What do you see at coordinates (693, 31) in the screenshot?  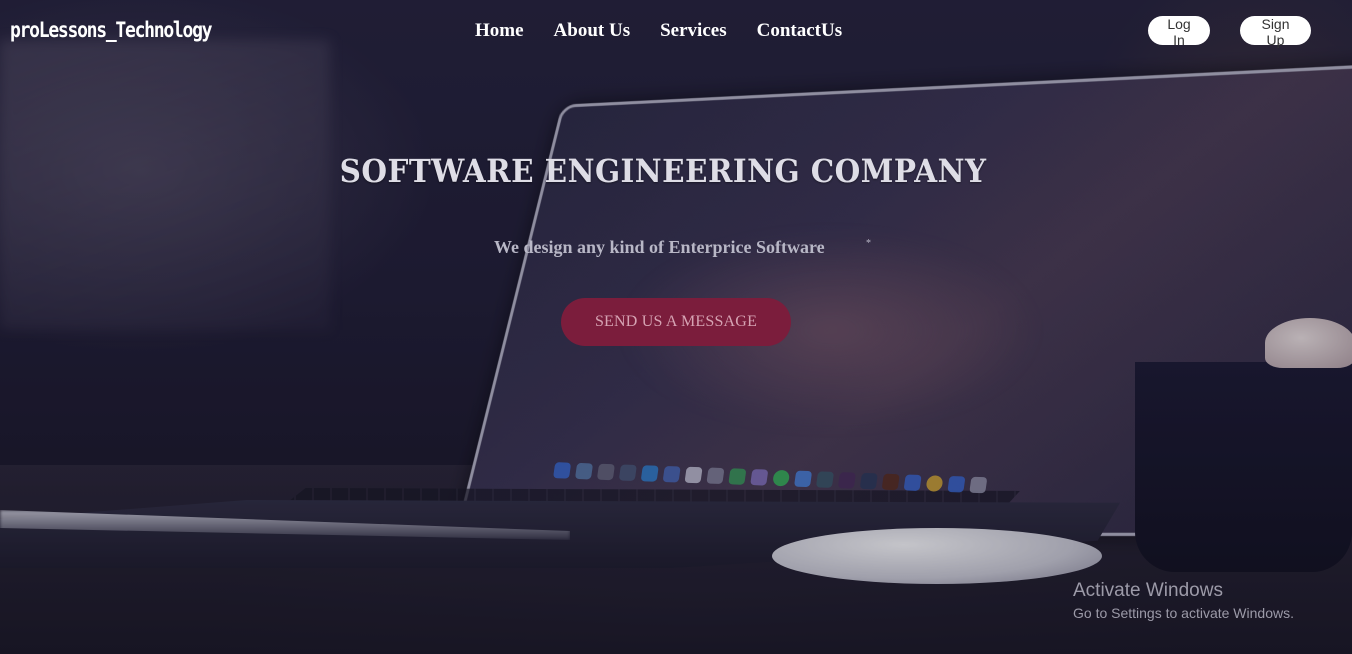 I see `nav-services: Services` at bounding box center [693, 31].